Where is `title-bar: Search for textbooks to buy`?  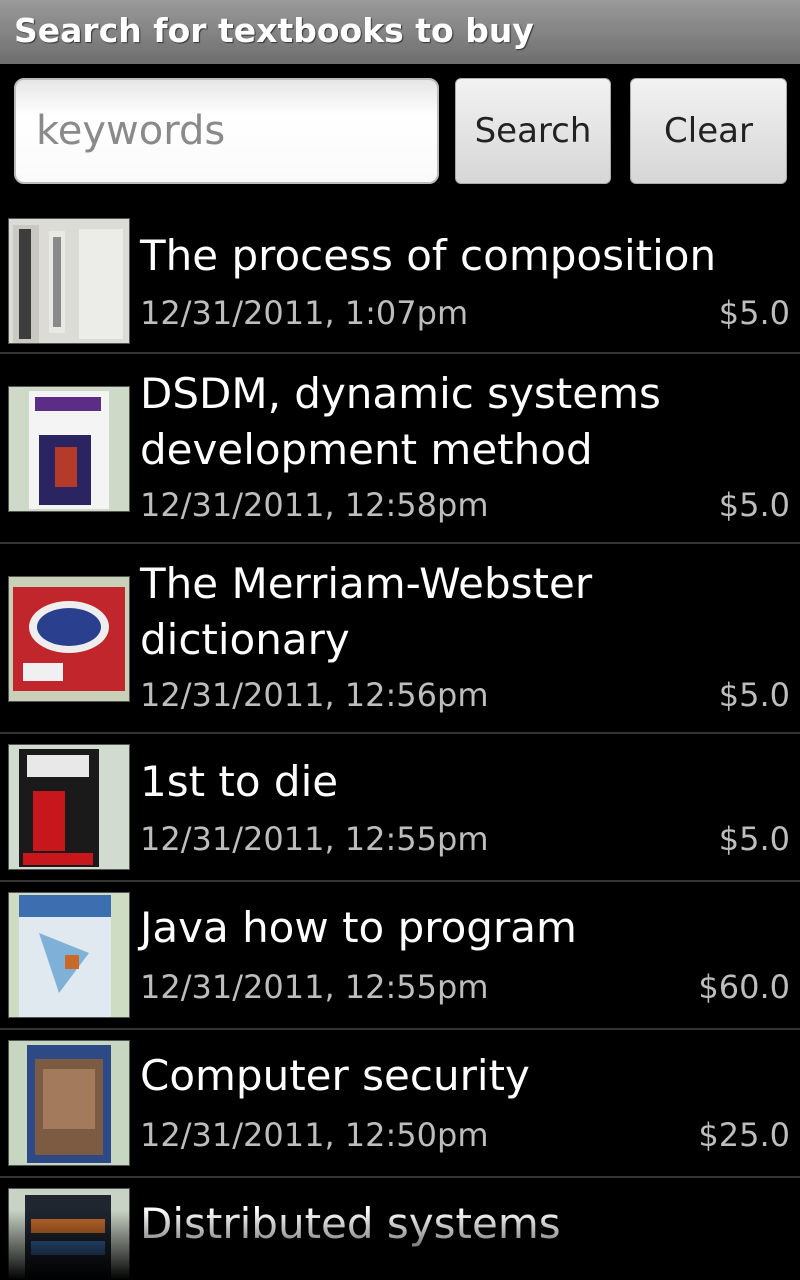 title-bar: Search for textbooks to buy is located at coordinates (400, 32).